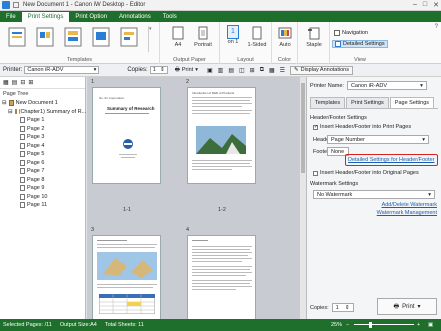  Describe the element at coordinates (30, 82) in the screenshot. I see `tree-tool-icon-4: ⊞` at that location.